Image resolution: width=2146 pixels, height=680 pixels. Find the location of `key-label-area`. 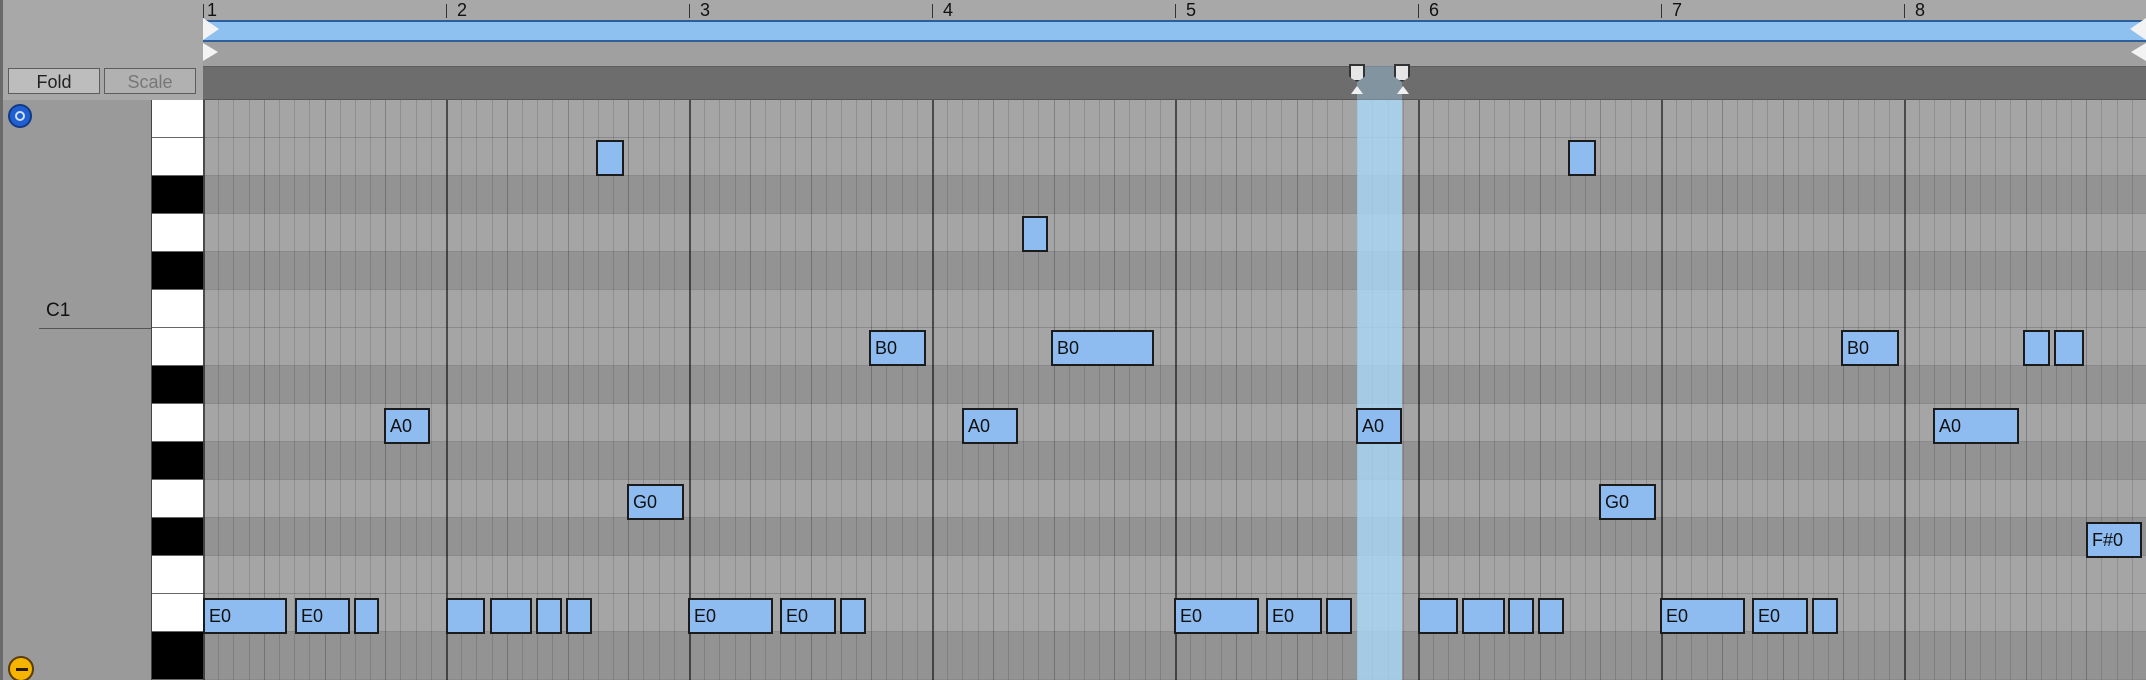

key-label-area is located at coordinates (95, 390).